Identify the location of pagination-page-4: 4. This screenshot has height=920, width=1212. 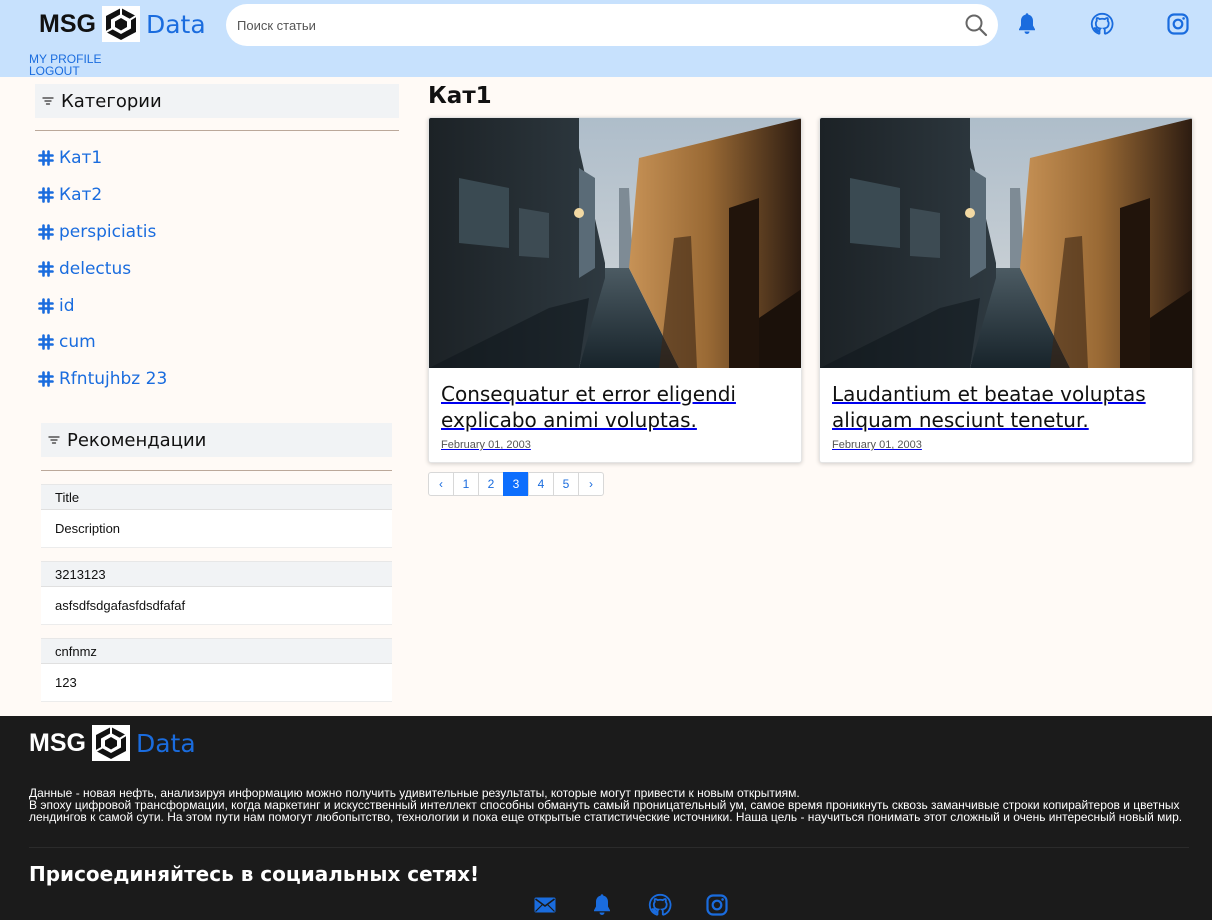
(541, 484).